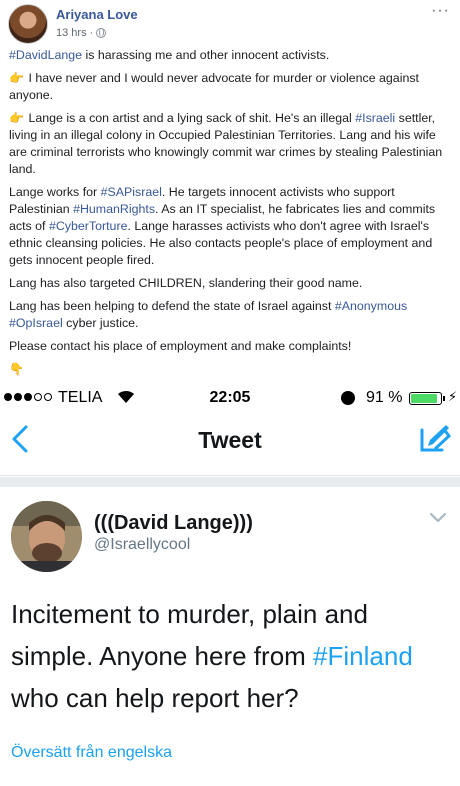 This screenshot has width=460, height=786. I want to click on battery-level, so click(424, 398).